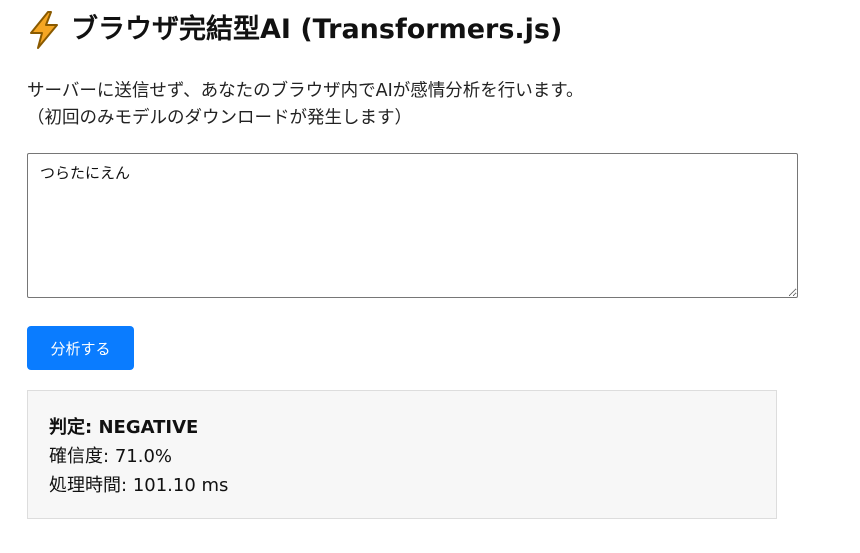 This screenshot has width=860, height=553. What do you see at coordinates (305, 91) in the screenshot?
I see `description-line: サーバーに送信せず、あなたのブラウザ内でAIが感情分析を行います。` at bounding box center [305, 91].